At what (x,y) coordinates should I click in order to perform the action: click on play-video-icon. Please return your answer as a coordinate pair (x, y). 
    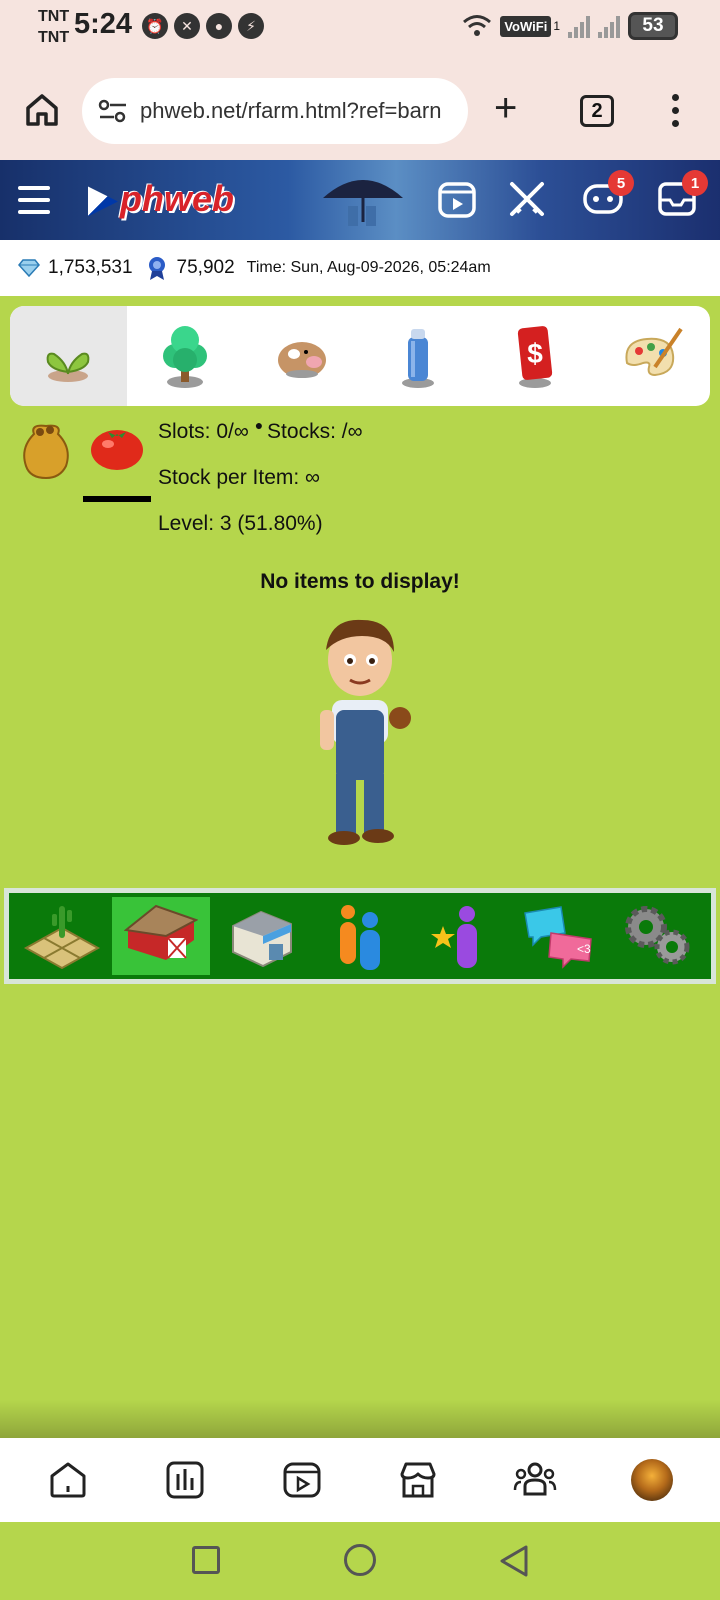
    Looking at the image, I should click on (302, 1480).